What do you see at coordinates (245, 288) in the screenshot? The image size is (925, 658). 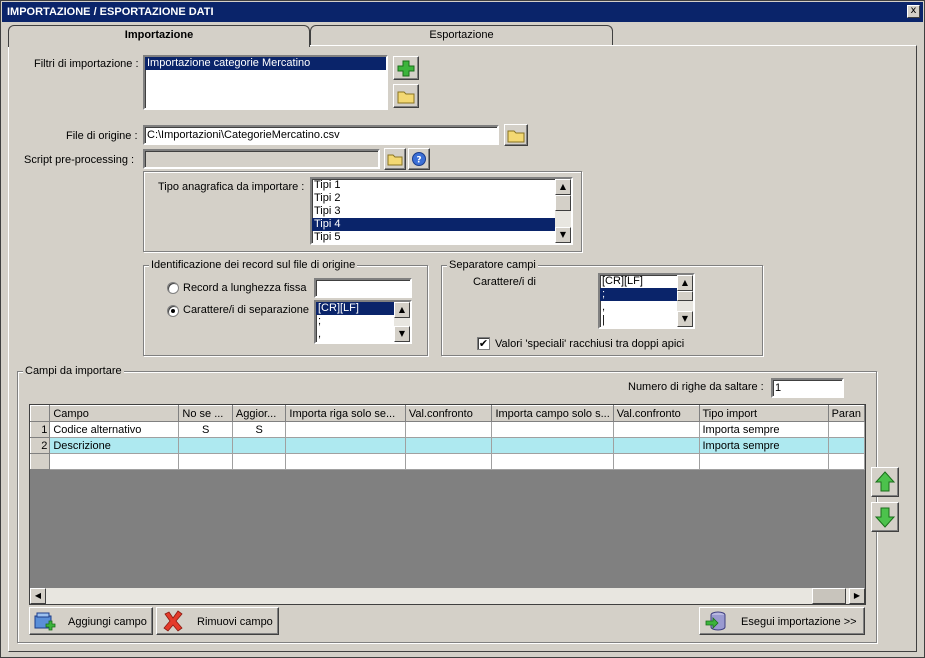 I see `radio-fixed-length-label: Record a lunghezza fissa` at bounding box center [245, 288].